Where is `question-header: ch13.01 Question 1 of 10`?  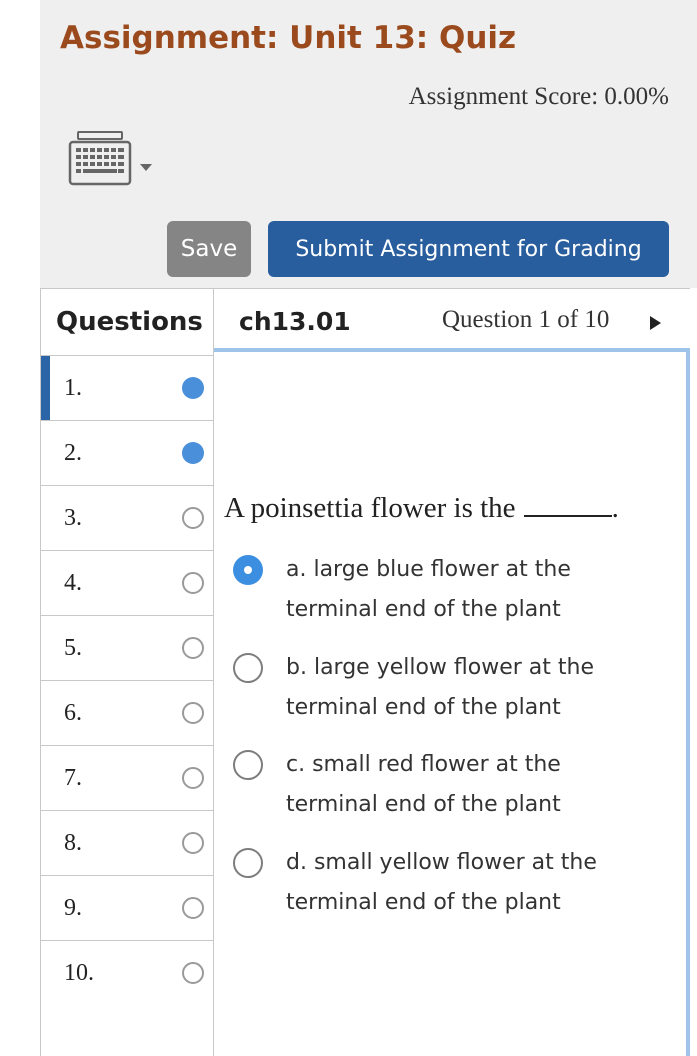
question-header: ch13.01 Question 1 of 10 is located at coordinates (452, 319).